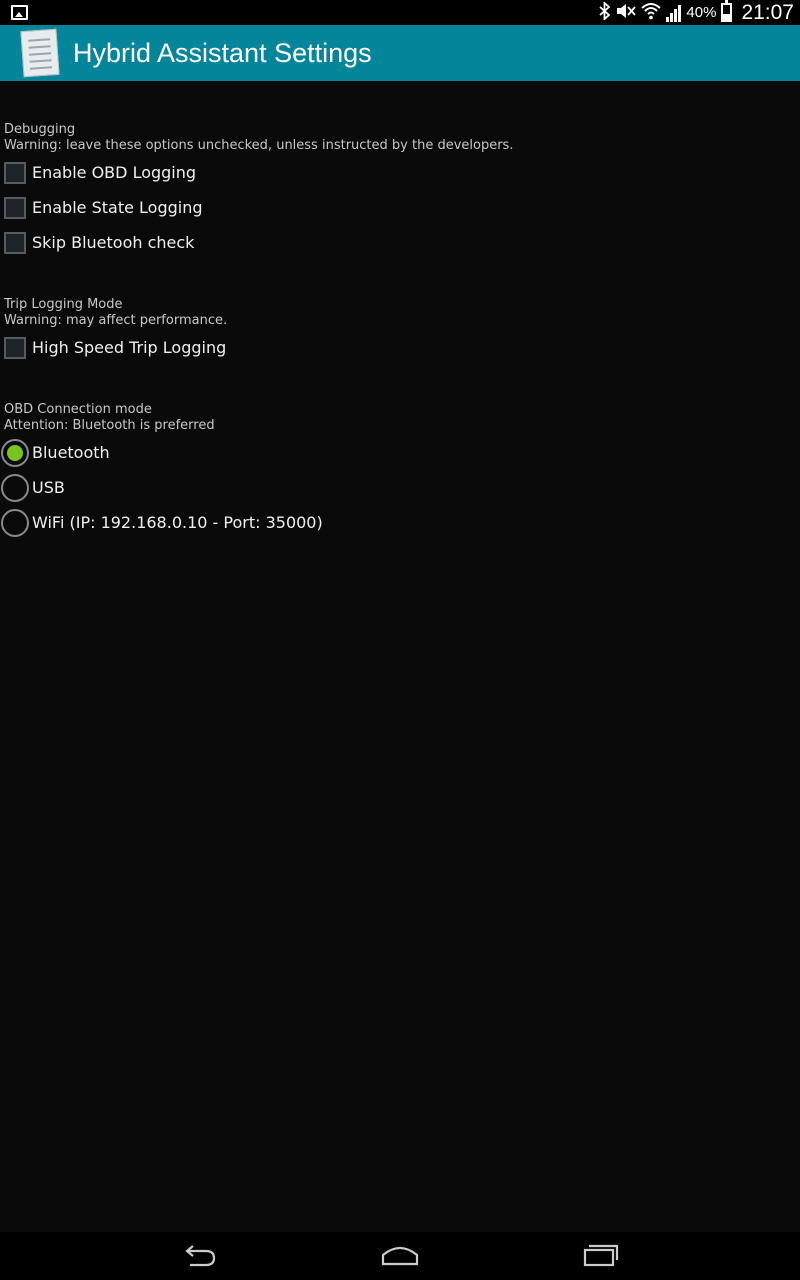 Image resolution: width=800 pixels, height=1280 pixels. Describe the element at coordinates (71, 452) in the screenshot. I see `radio-label: Bluetooth` at that location.